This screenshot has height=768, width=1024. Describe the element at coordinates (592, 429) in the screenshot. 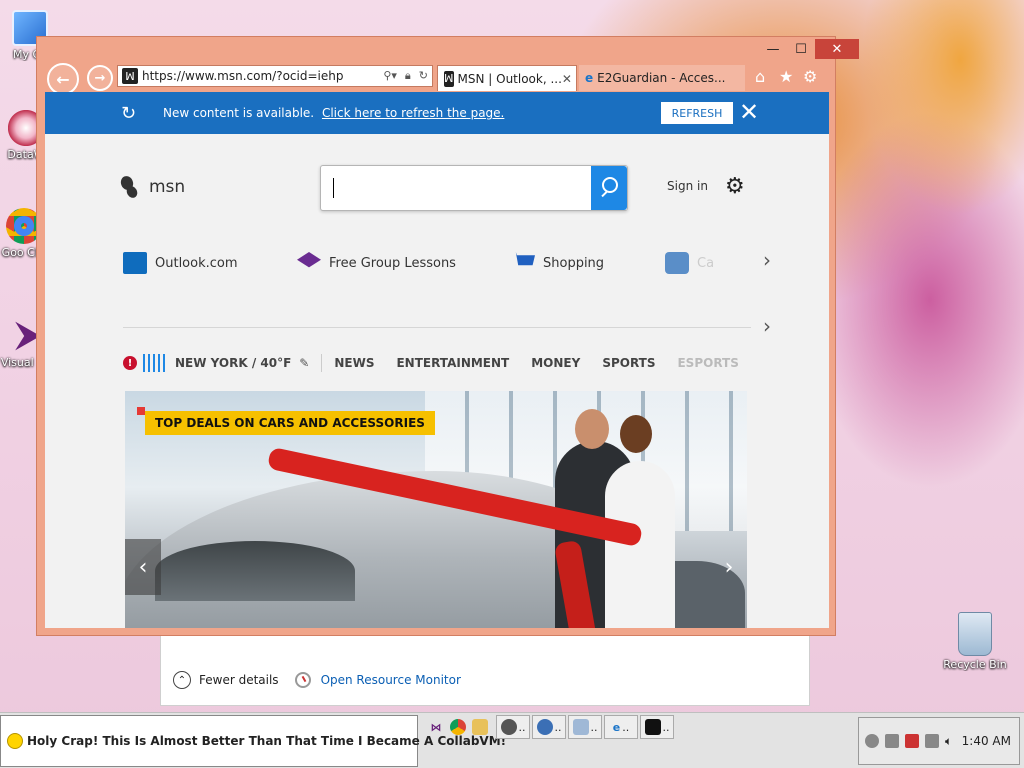

I see `hero-image-head` at that location.